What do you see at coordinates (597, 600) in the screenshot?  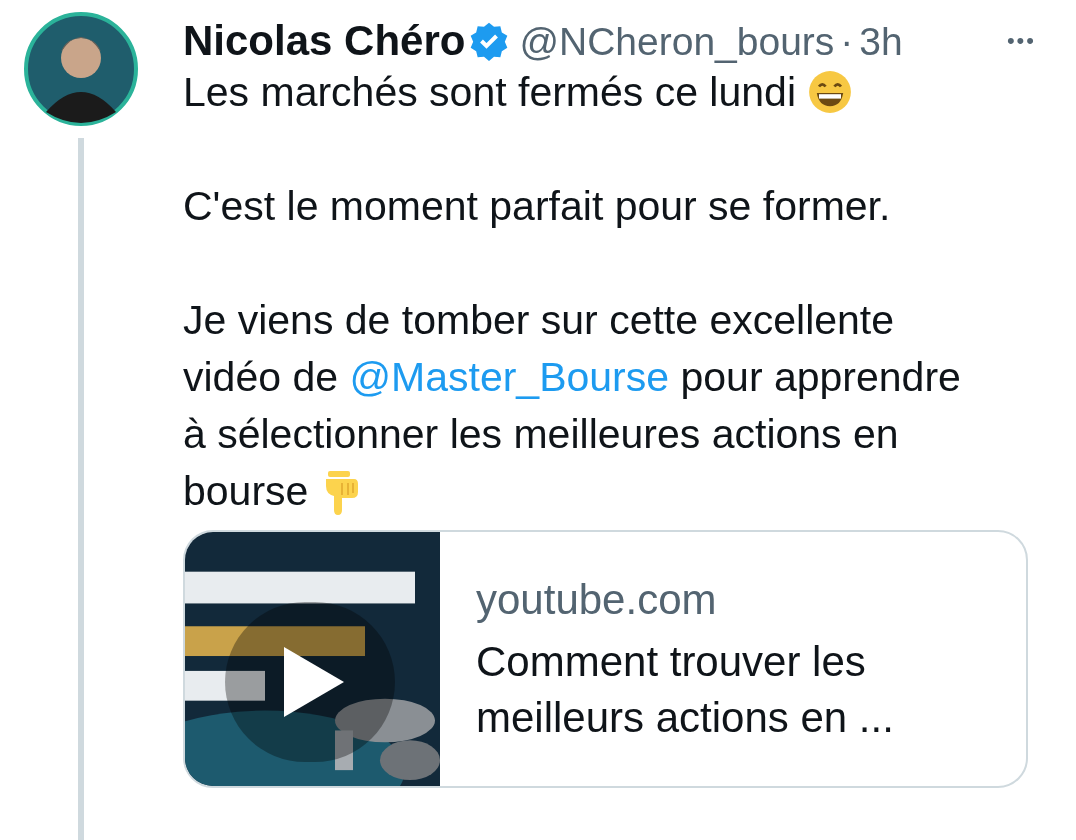 I see `card-domain: youtube.com` at bounding box center [597, 600].